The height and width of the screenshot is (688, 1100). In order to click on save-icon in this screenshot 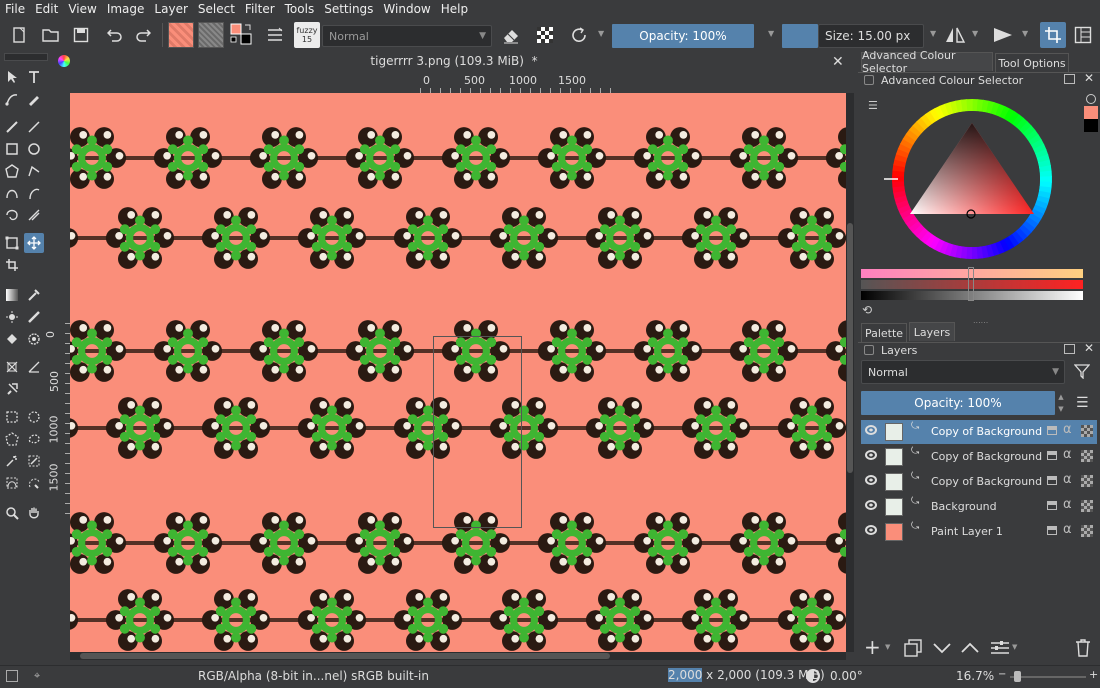, I will do `click(81, 35)`.